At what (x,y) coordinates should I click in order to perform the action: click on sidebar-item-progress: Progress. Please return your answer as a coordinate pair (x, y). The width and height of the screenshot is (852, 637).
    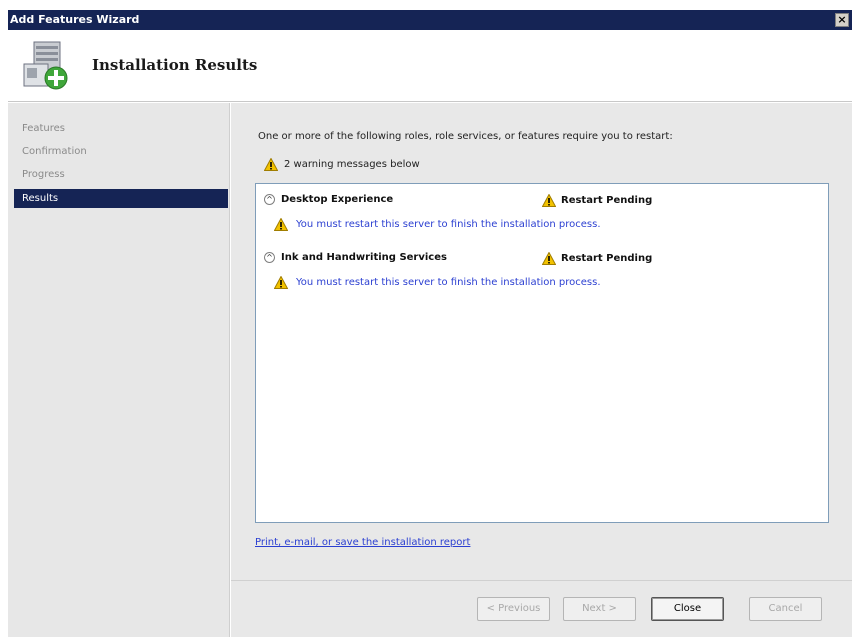
    Looking at the image, I should click on (121, 174).